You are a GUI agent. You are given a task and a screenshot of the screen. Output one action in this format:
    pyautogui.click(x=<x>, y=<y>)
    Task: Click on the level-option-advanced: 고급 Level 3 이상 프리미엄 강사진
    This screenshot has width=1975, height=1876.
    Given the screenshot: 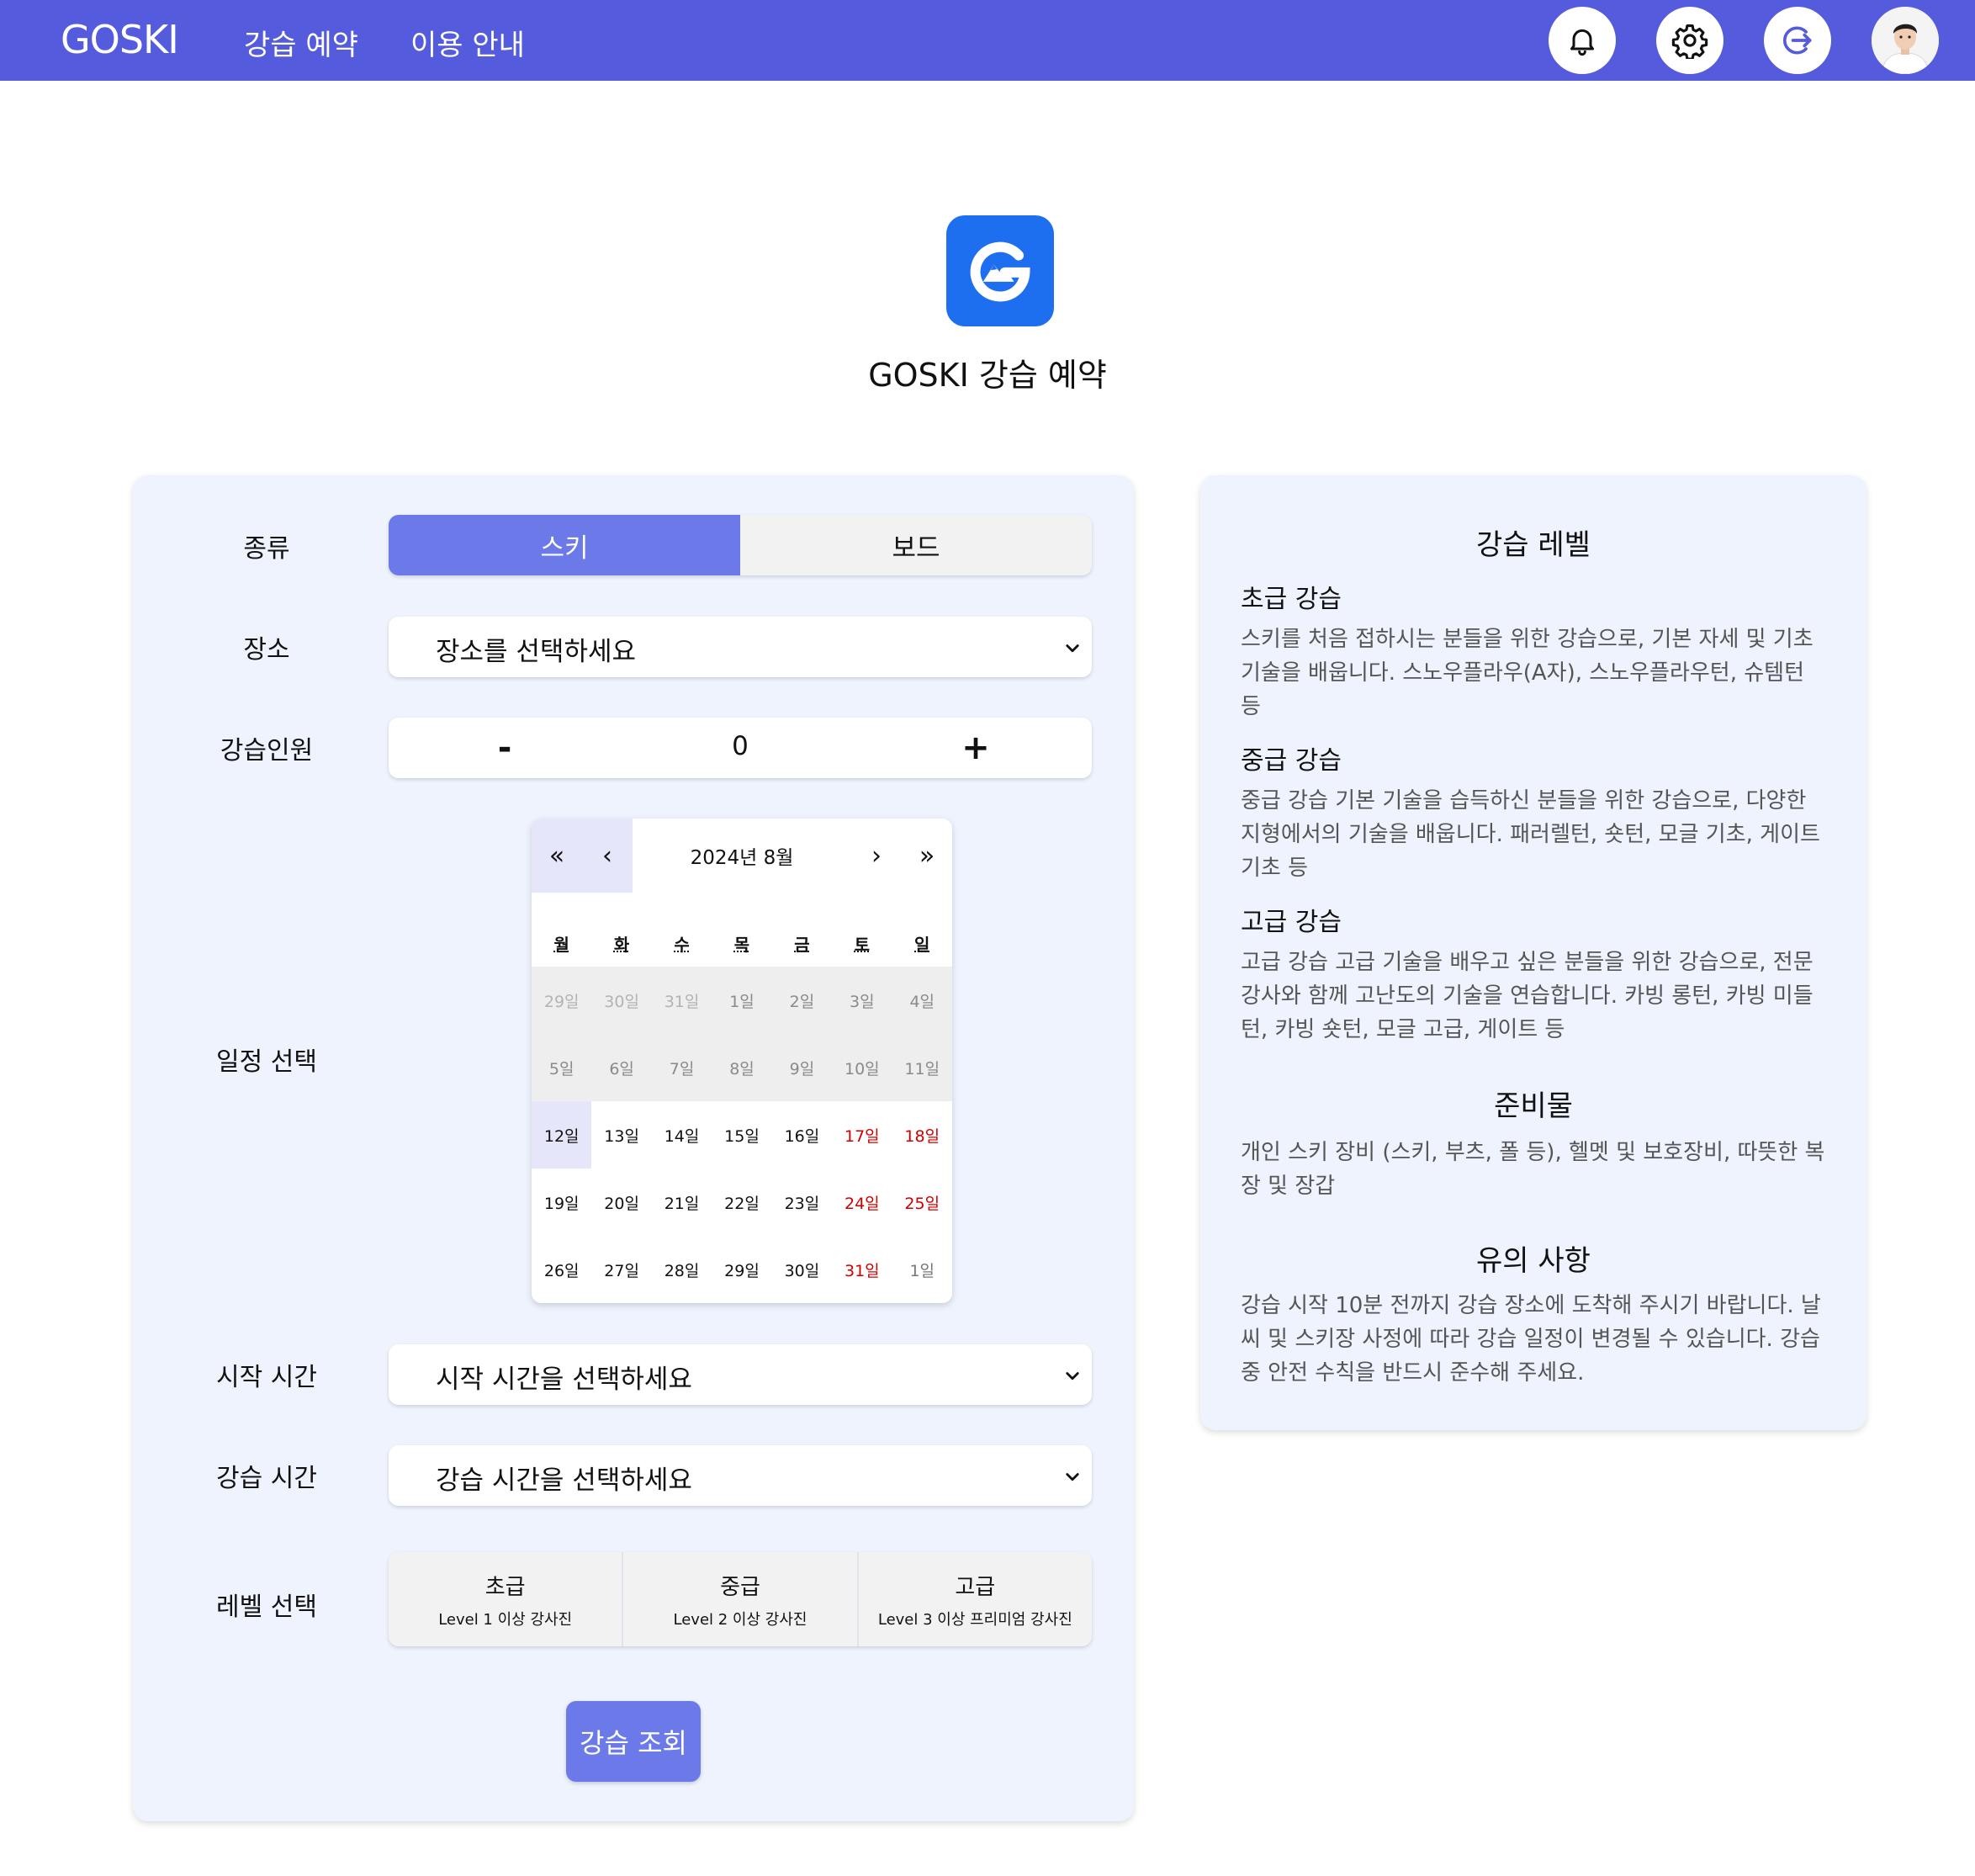 What is the action you would take?
    pyautogui.click(x=975, y=1599)
    